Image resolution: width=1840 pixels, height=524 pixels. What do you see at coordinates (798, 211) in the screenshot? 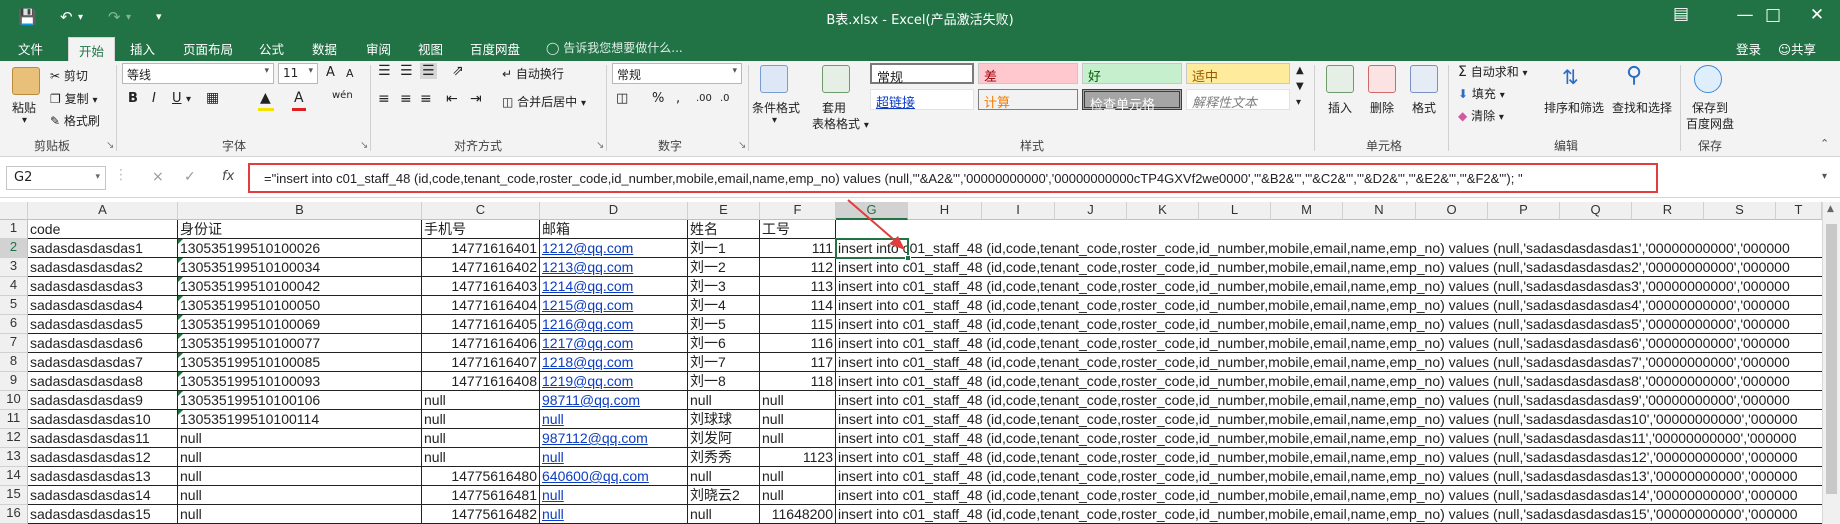
I see `column-header-F: F` at bounding box center [798, 211].